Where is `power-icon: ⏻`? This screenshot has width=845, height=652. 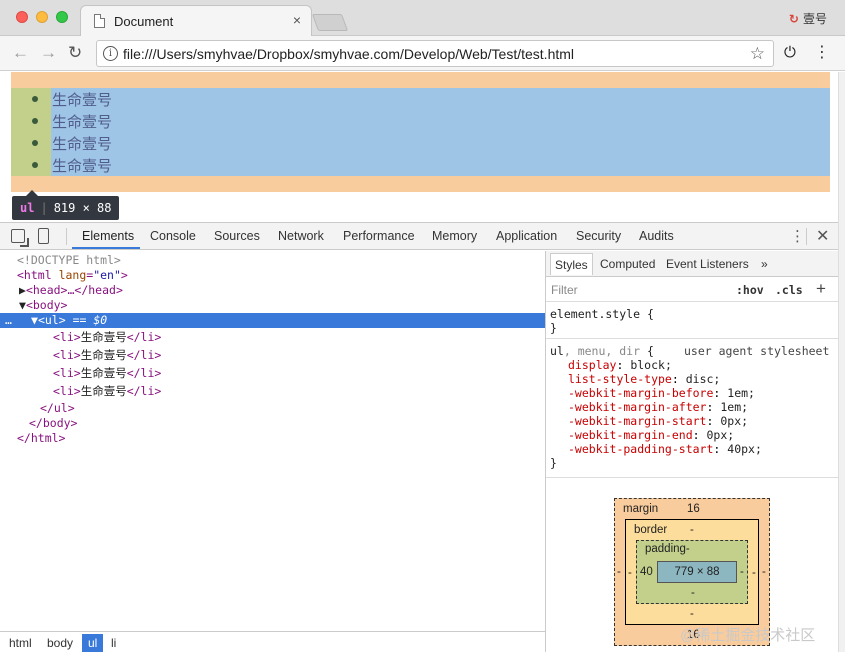 power-icon: ⏻ is located at coordinates (790, 52).